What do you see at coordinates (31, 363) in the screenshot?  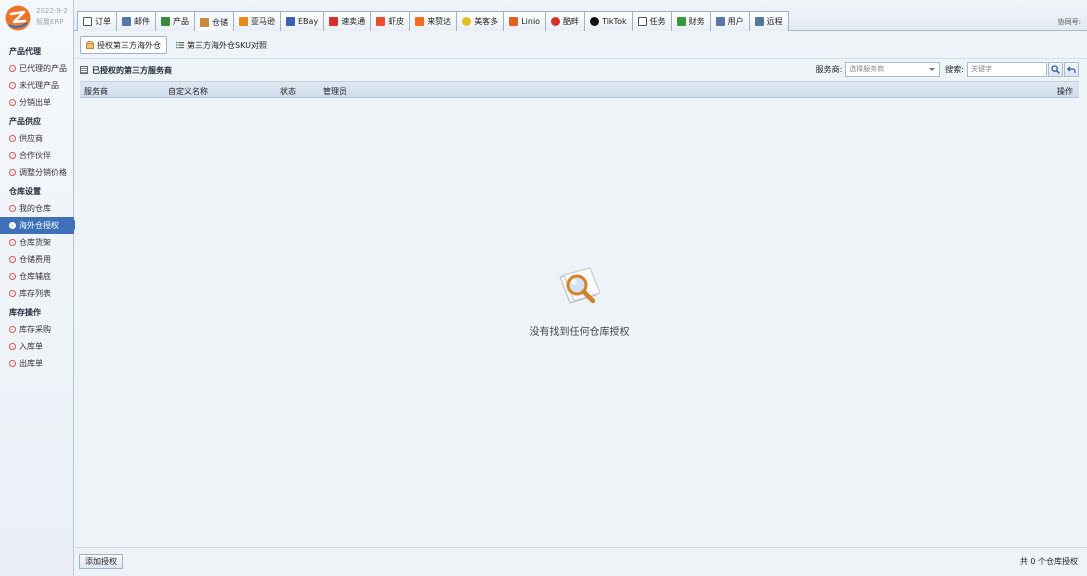 I see `sidebar-item-label: 出库单` at bounding box center [31, 363].